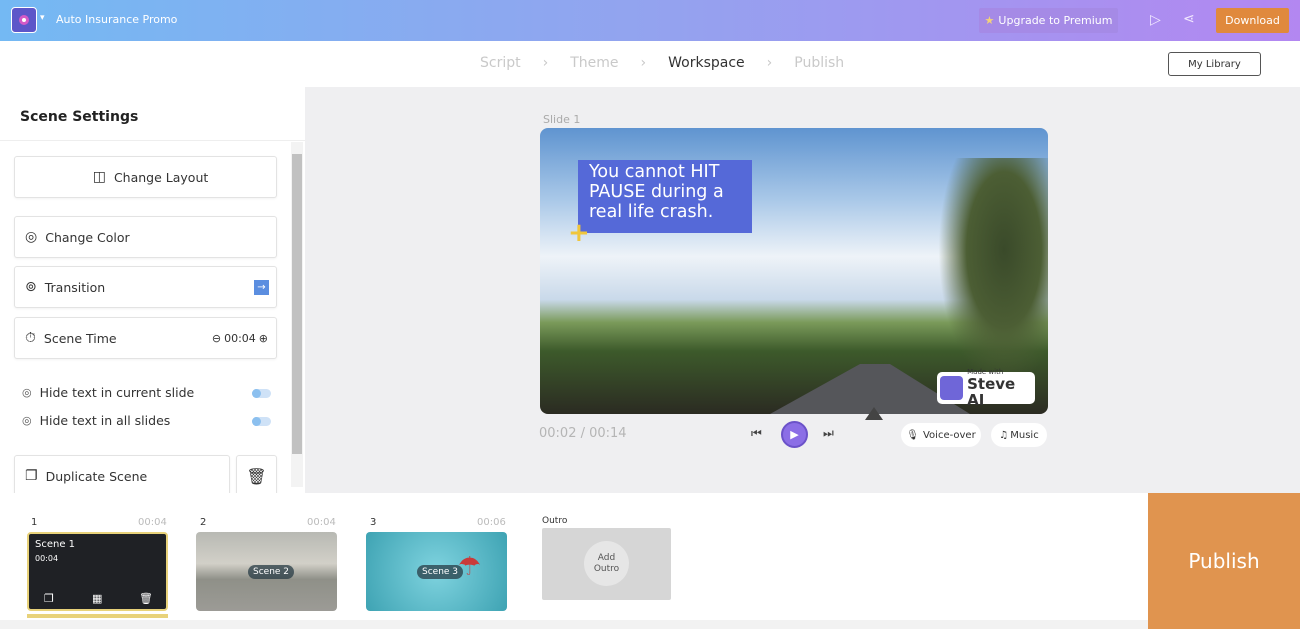 The height and width of the screenshot is (629, 1300). What do you see at coordinates (583, 433) in the screenshot?
I see `playback-time: 00:02 / 00:14` at bounding box center [583, 433].